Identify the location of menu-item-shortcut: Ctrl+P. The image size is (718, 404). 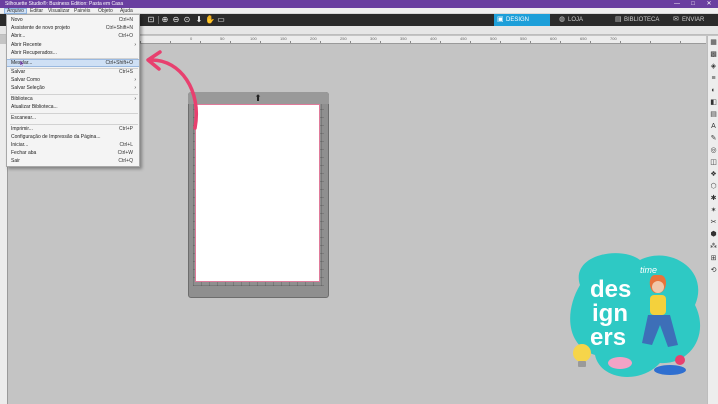
(125, 129).